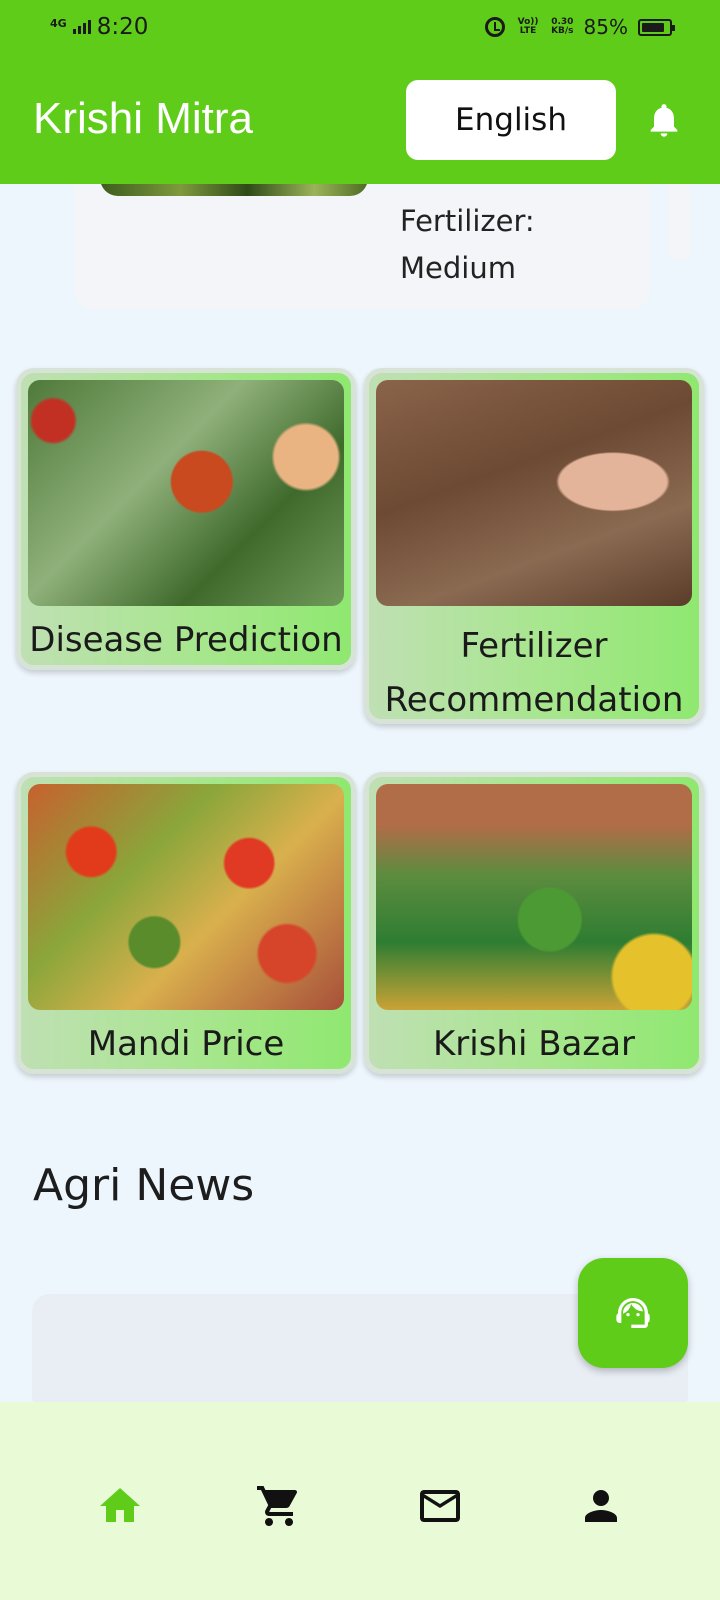 This screenshot has height=1600, width=720. I want to click on mandi-price-image, so click(186, 897).